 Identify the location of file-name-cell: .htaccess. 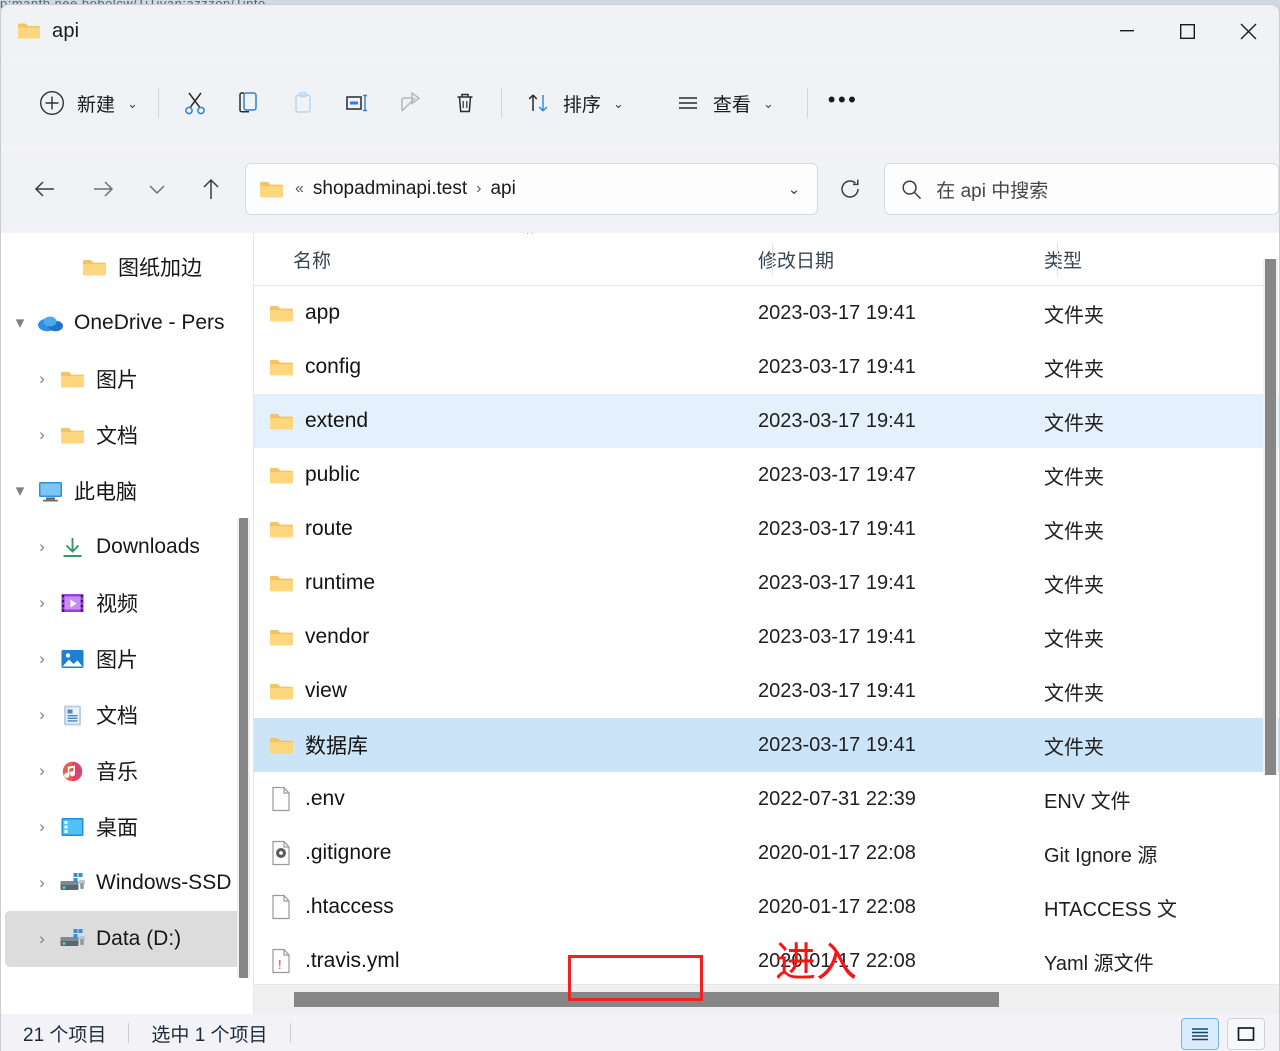
(500, 907).